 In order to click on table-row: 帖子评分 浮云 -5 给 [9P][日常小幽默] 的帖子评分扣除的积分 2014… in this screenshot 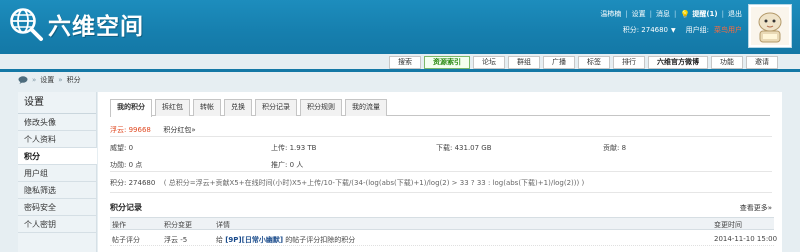, I will do `click(444, 239)`.